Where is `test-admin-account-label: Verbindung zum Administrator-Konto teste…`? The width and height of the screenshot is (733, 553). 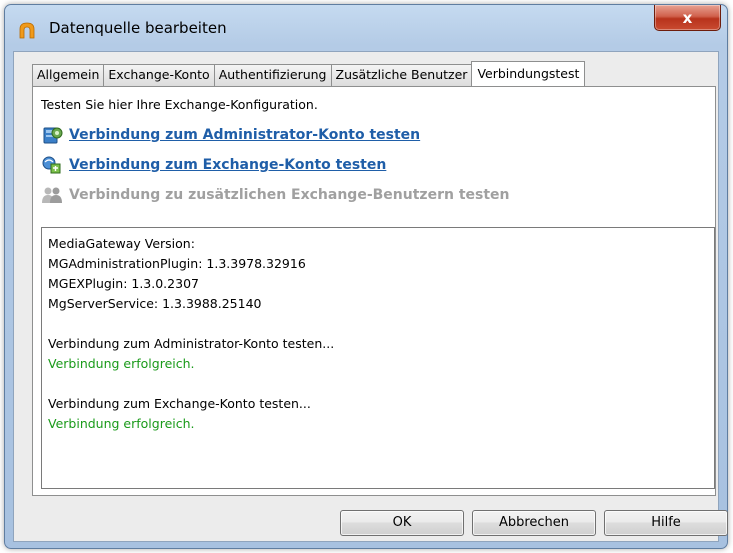 test-admin-account-label: Verbindung zum Administrator-Konto teste… is located at coordinates (245, 135).